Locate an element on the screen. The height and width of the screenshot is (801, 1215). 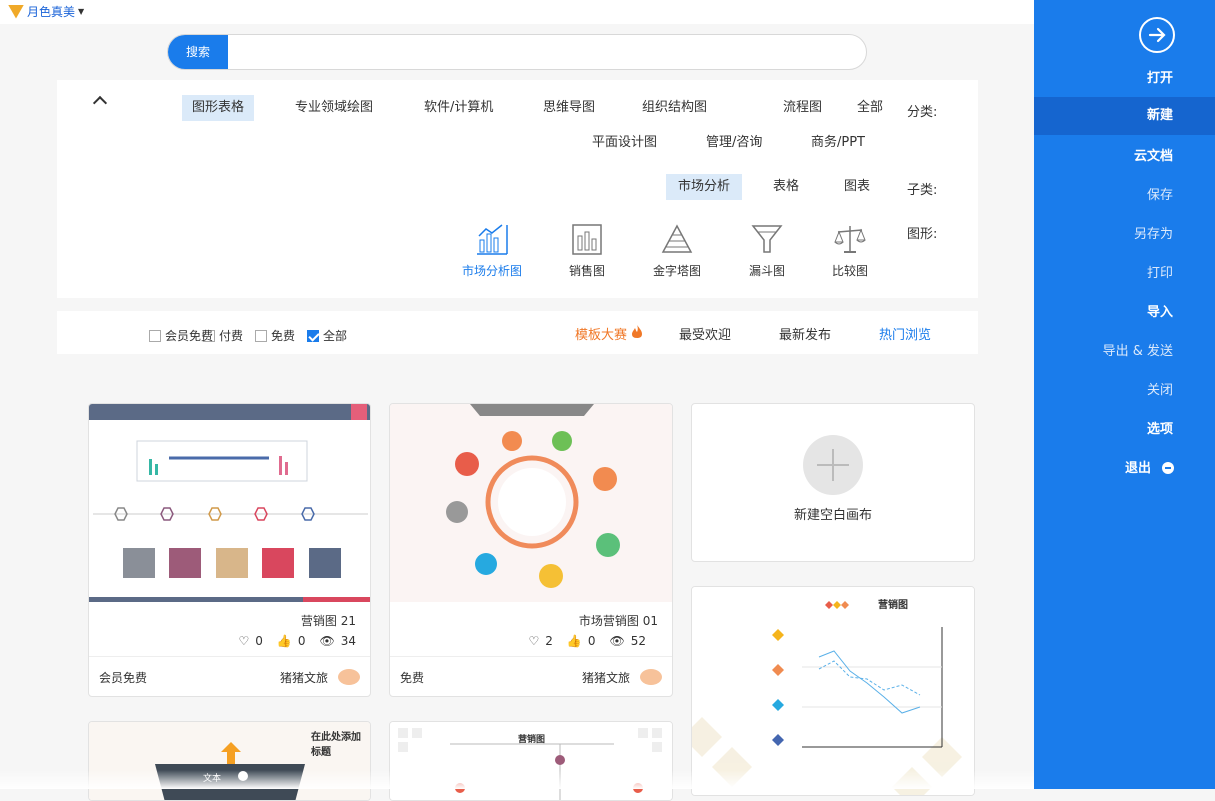
tab-contest-label: 模板大赛 is located at coordinates (601, 335).